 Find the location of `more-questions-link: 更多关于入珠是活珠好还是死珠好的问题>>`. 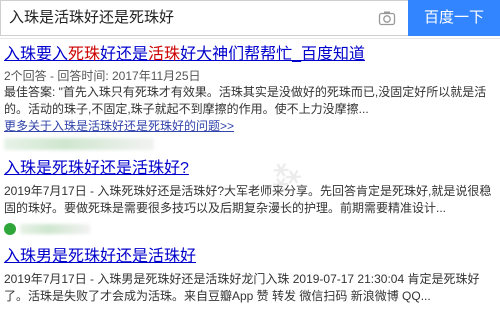

more-questions-link: 更多关于入珠是活珠好还是死珠好的问题>> is located at coordinates (252, 126).